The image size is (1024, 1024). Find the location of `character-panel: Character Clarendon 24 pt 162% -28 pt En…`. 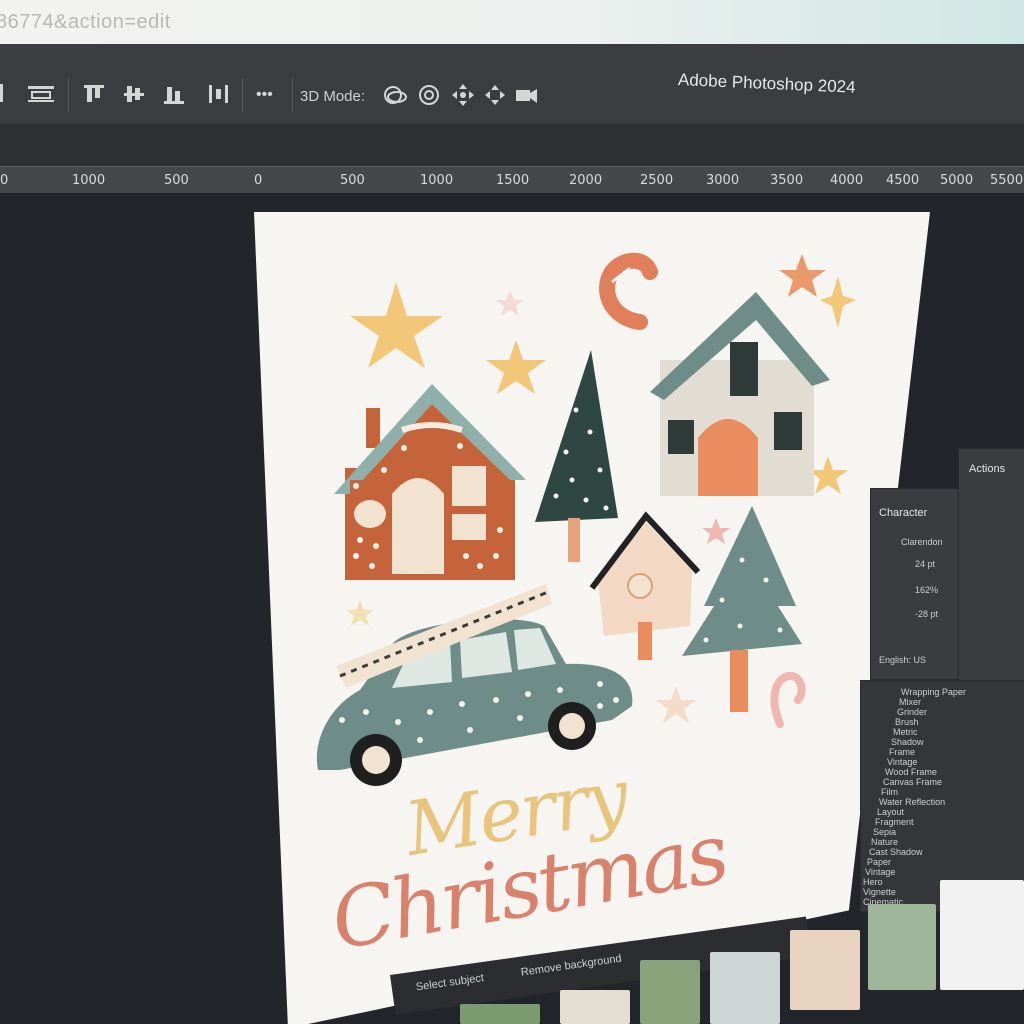

character-panel: Character Clarendon 24 pt 162% -28 pt En… is located at coordinates (916, 584).